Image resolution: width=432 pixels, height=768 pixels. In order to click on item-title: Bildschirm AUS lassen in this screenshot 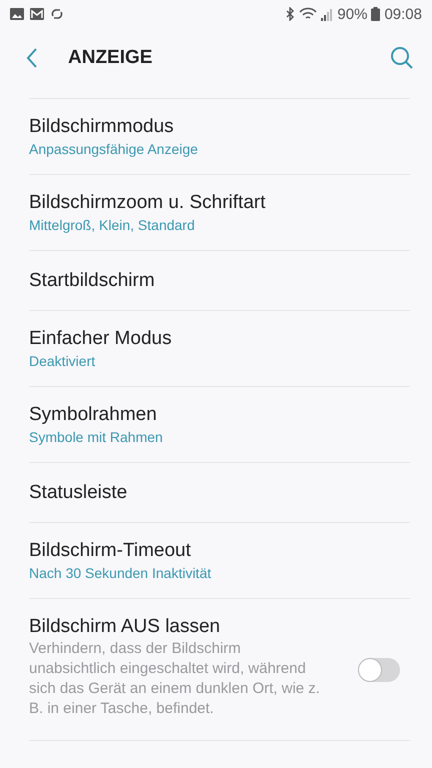, I will do `click(125, 627)`.